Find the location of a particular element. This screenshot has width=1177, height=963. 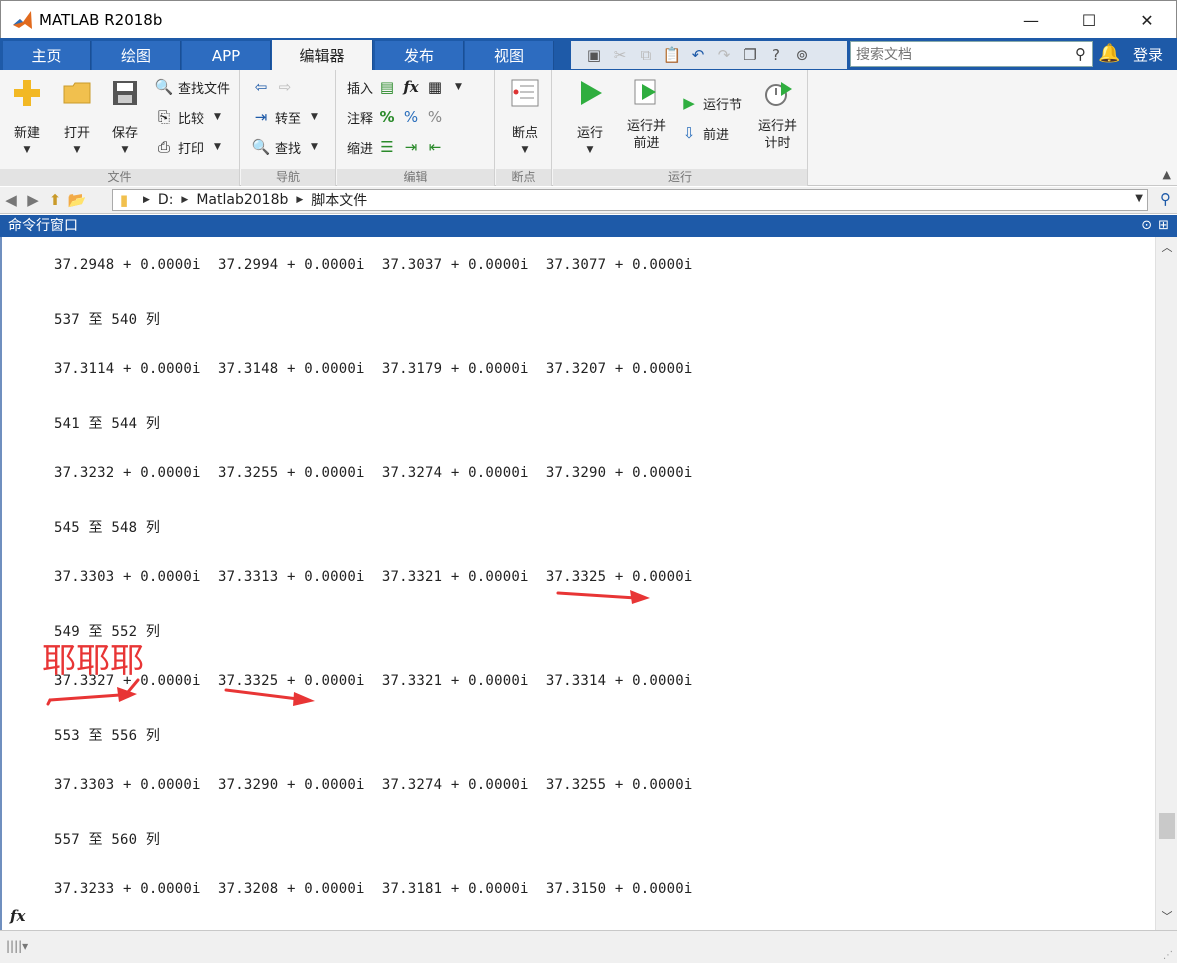

find-files-button: 🔍 查找文件 is located at coordinates (192, 87).